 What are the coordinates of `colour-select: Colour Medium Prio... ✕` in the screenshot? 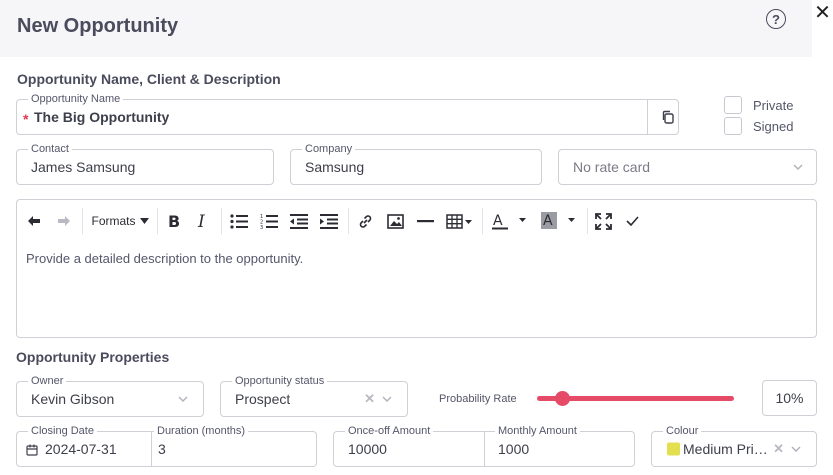 It's located at (734, 446).